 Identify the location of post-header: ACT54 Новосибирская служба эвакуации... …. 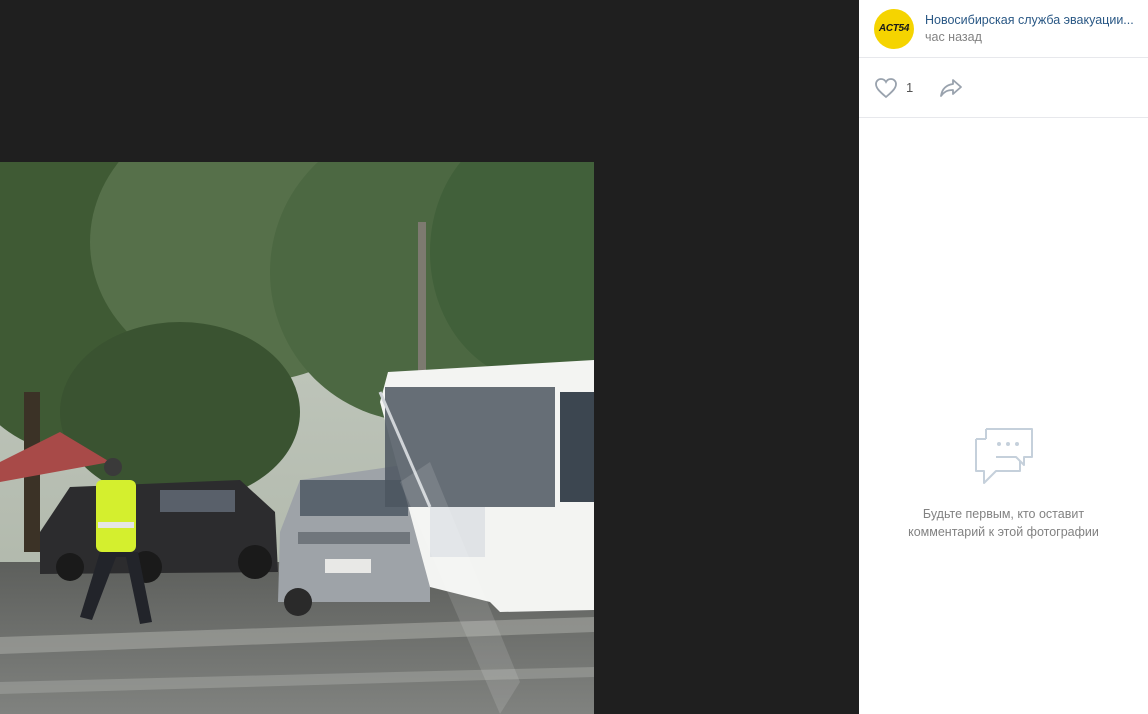
(1003, 29).